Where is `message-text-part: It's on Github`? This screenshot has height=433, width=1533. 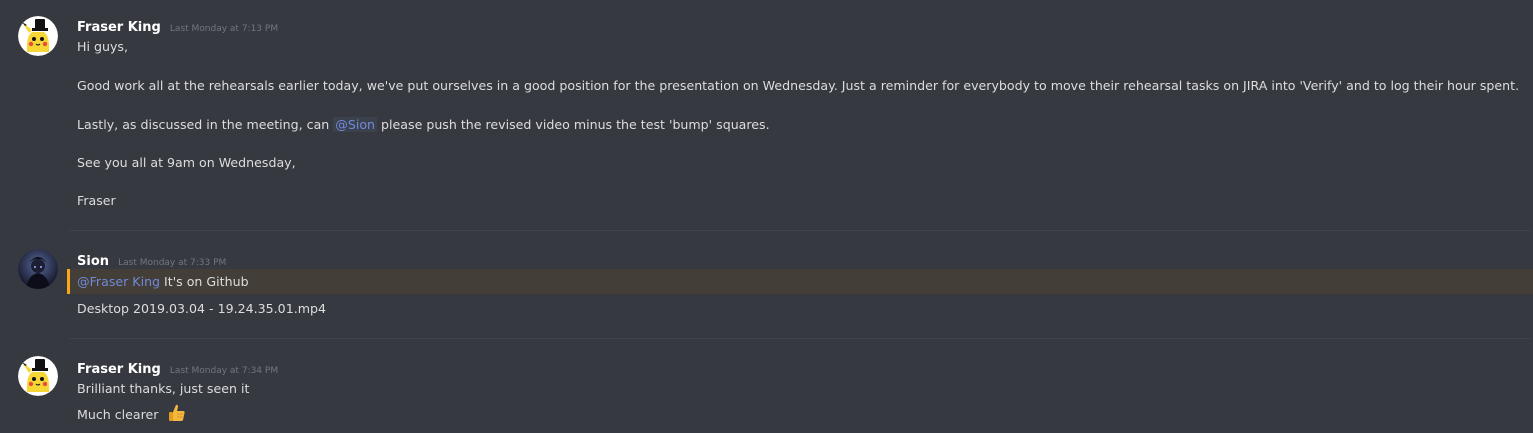 message-text-part: It's on Github is located at coordinates (204, 281).